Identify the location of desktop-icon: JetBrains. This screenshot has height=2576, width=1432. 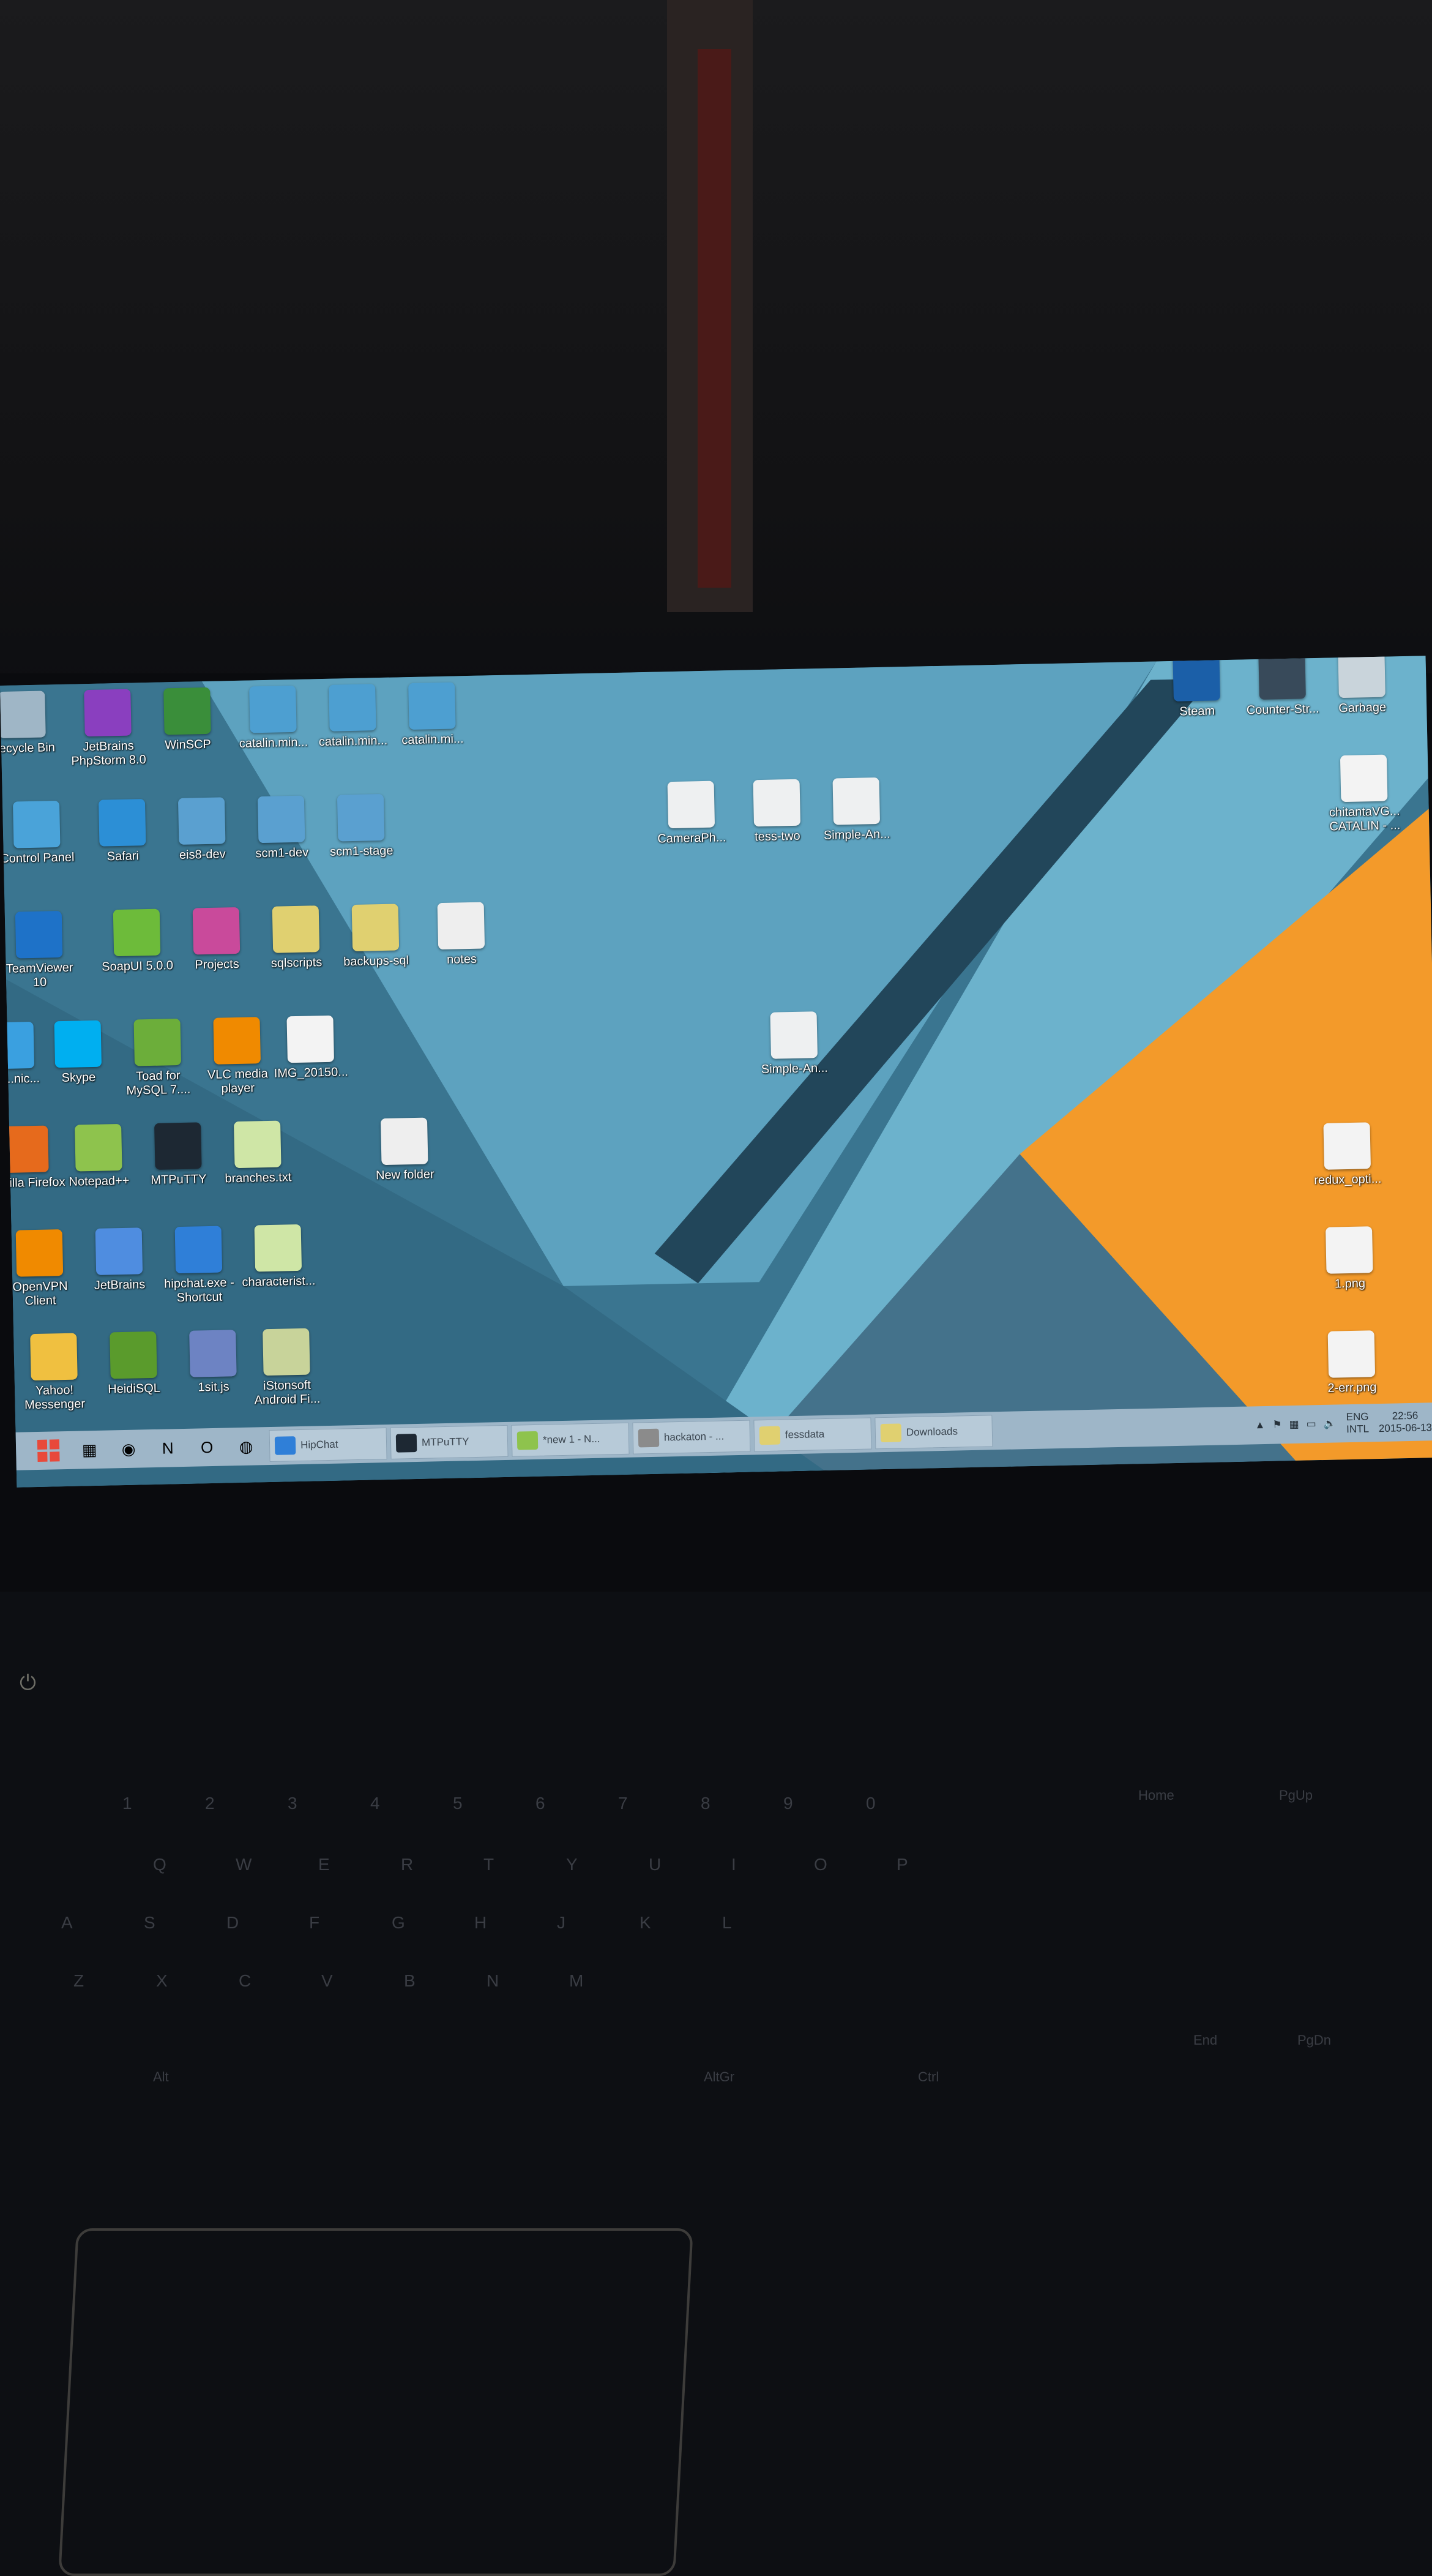
(120, 1260).